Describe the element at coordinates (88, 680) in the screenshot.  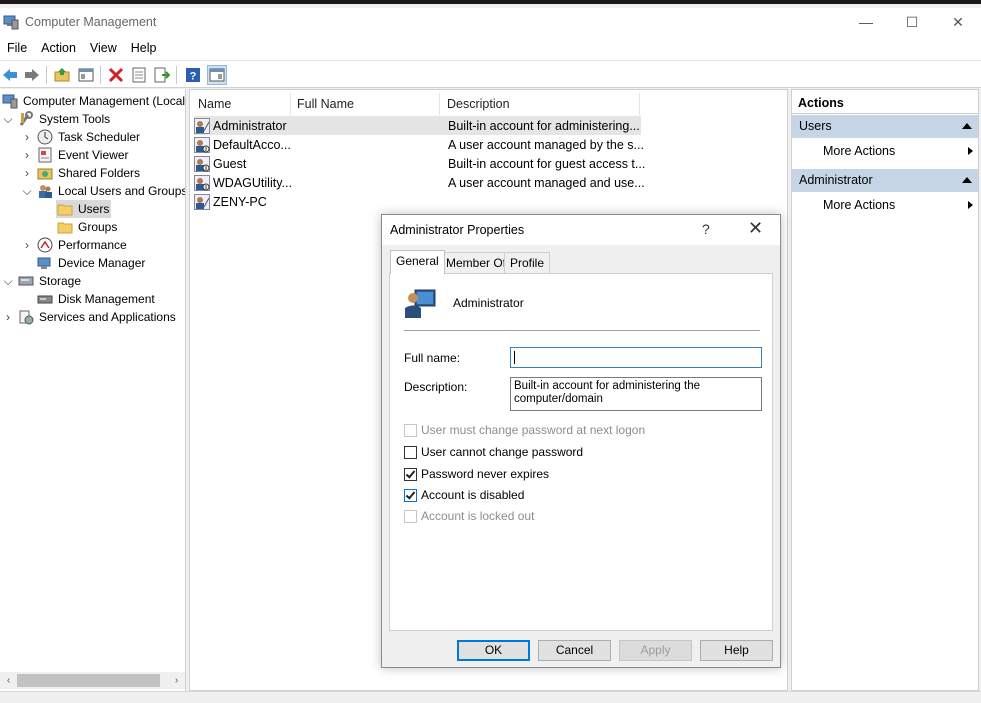
I see `scrollbar-thumb` at that location.